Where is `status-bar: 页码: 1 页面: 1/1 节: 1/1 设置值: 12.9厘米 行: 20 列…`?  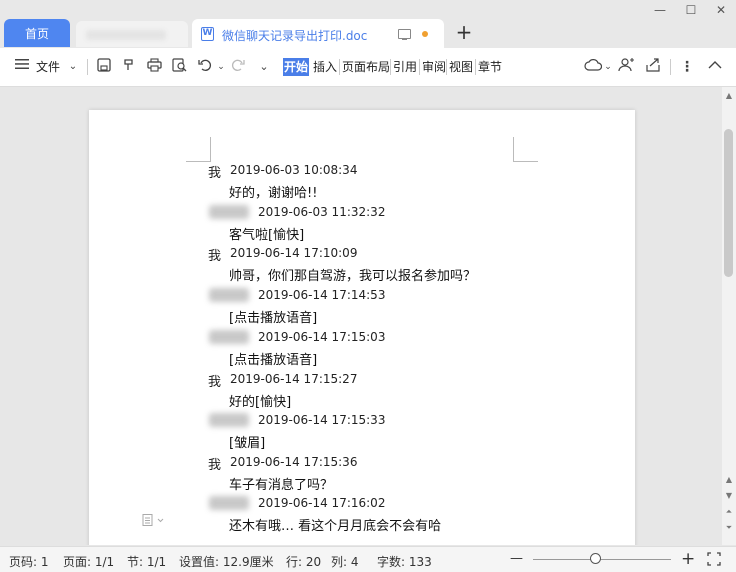
status-bar: 页码: 1 页面: 1/1 节: 1/1 设置值: 12.9厘米 行: 20 列… is located at coordinates (368, 559).